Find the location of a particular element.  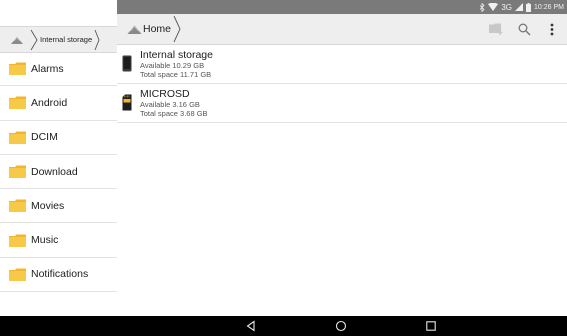

search-icon is located at coordinates (524, 29).